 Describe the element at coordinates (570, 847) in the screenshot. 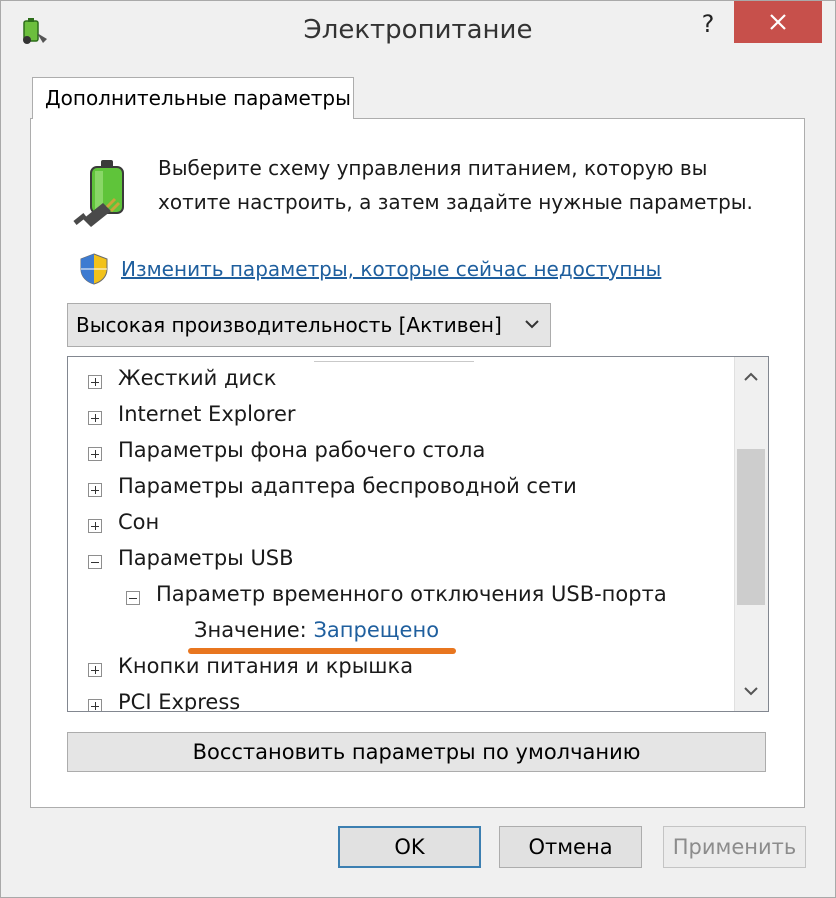

I see `cancel-button: Отмена` at that location.